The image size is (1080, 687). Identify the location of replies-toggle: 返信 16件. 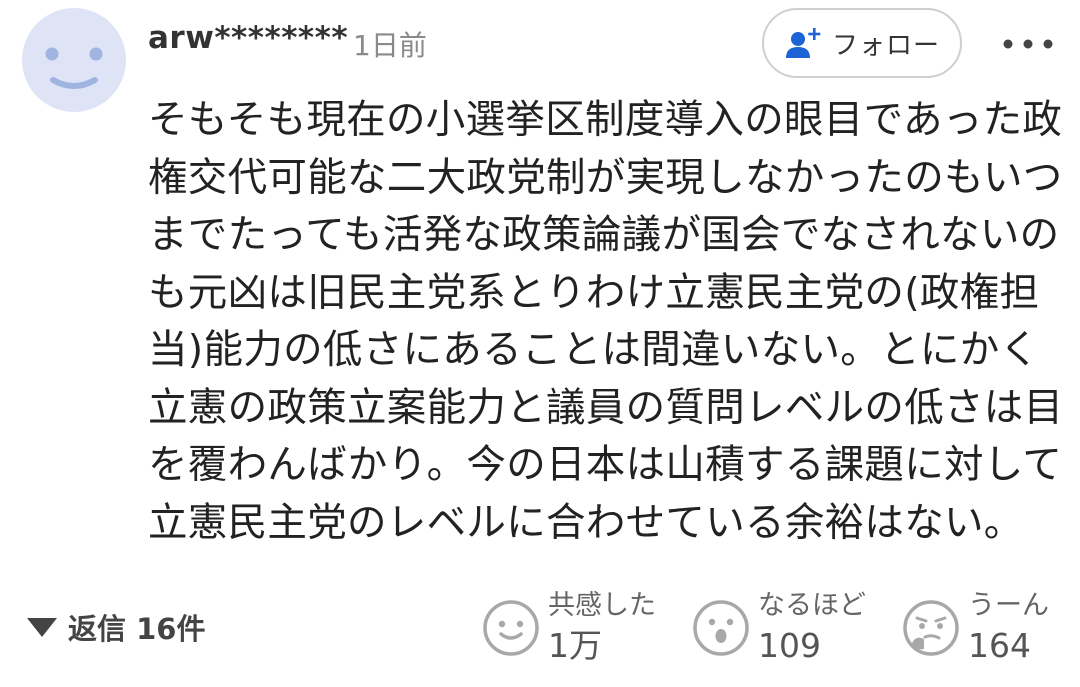
(115, 627).